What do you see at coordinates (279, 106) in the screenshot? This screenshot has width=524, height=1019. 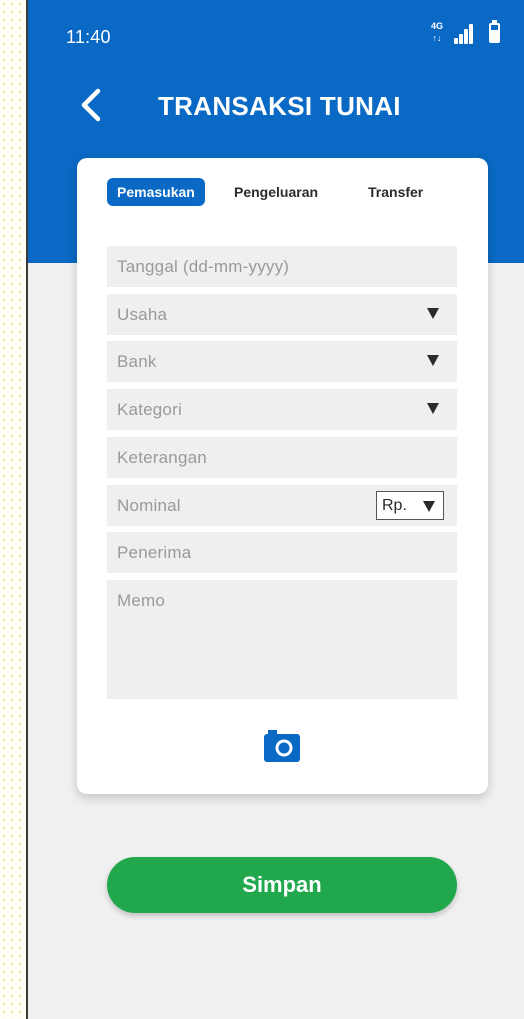 I see `page-title: TRANSAKSI TUNAI` at bounding box center [279, 106].